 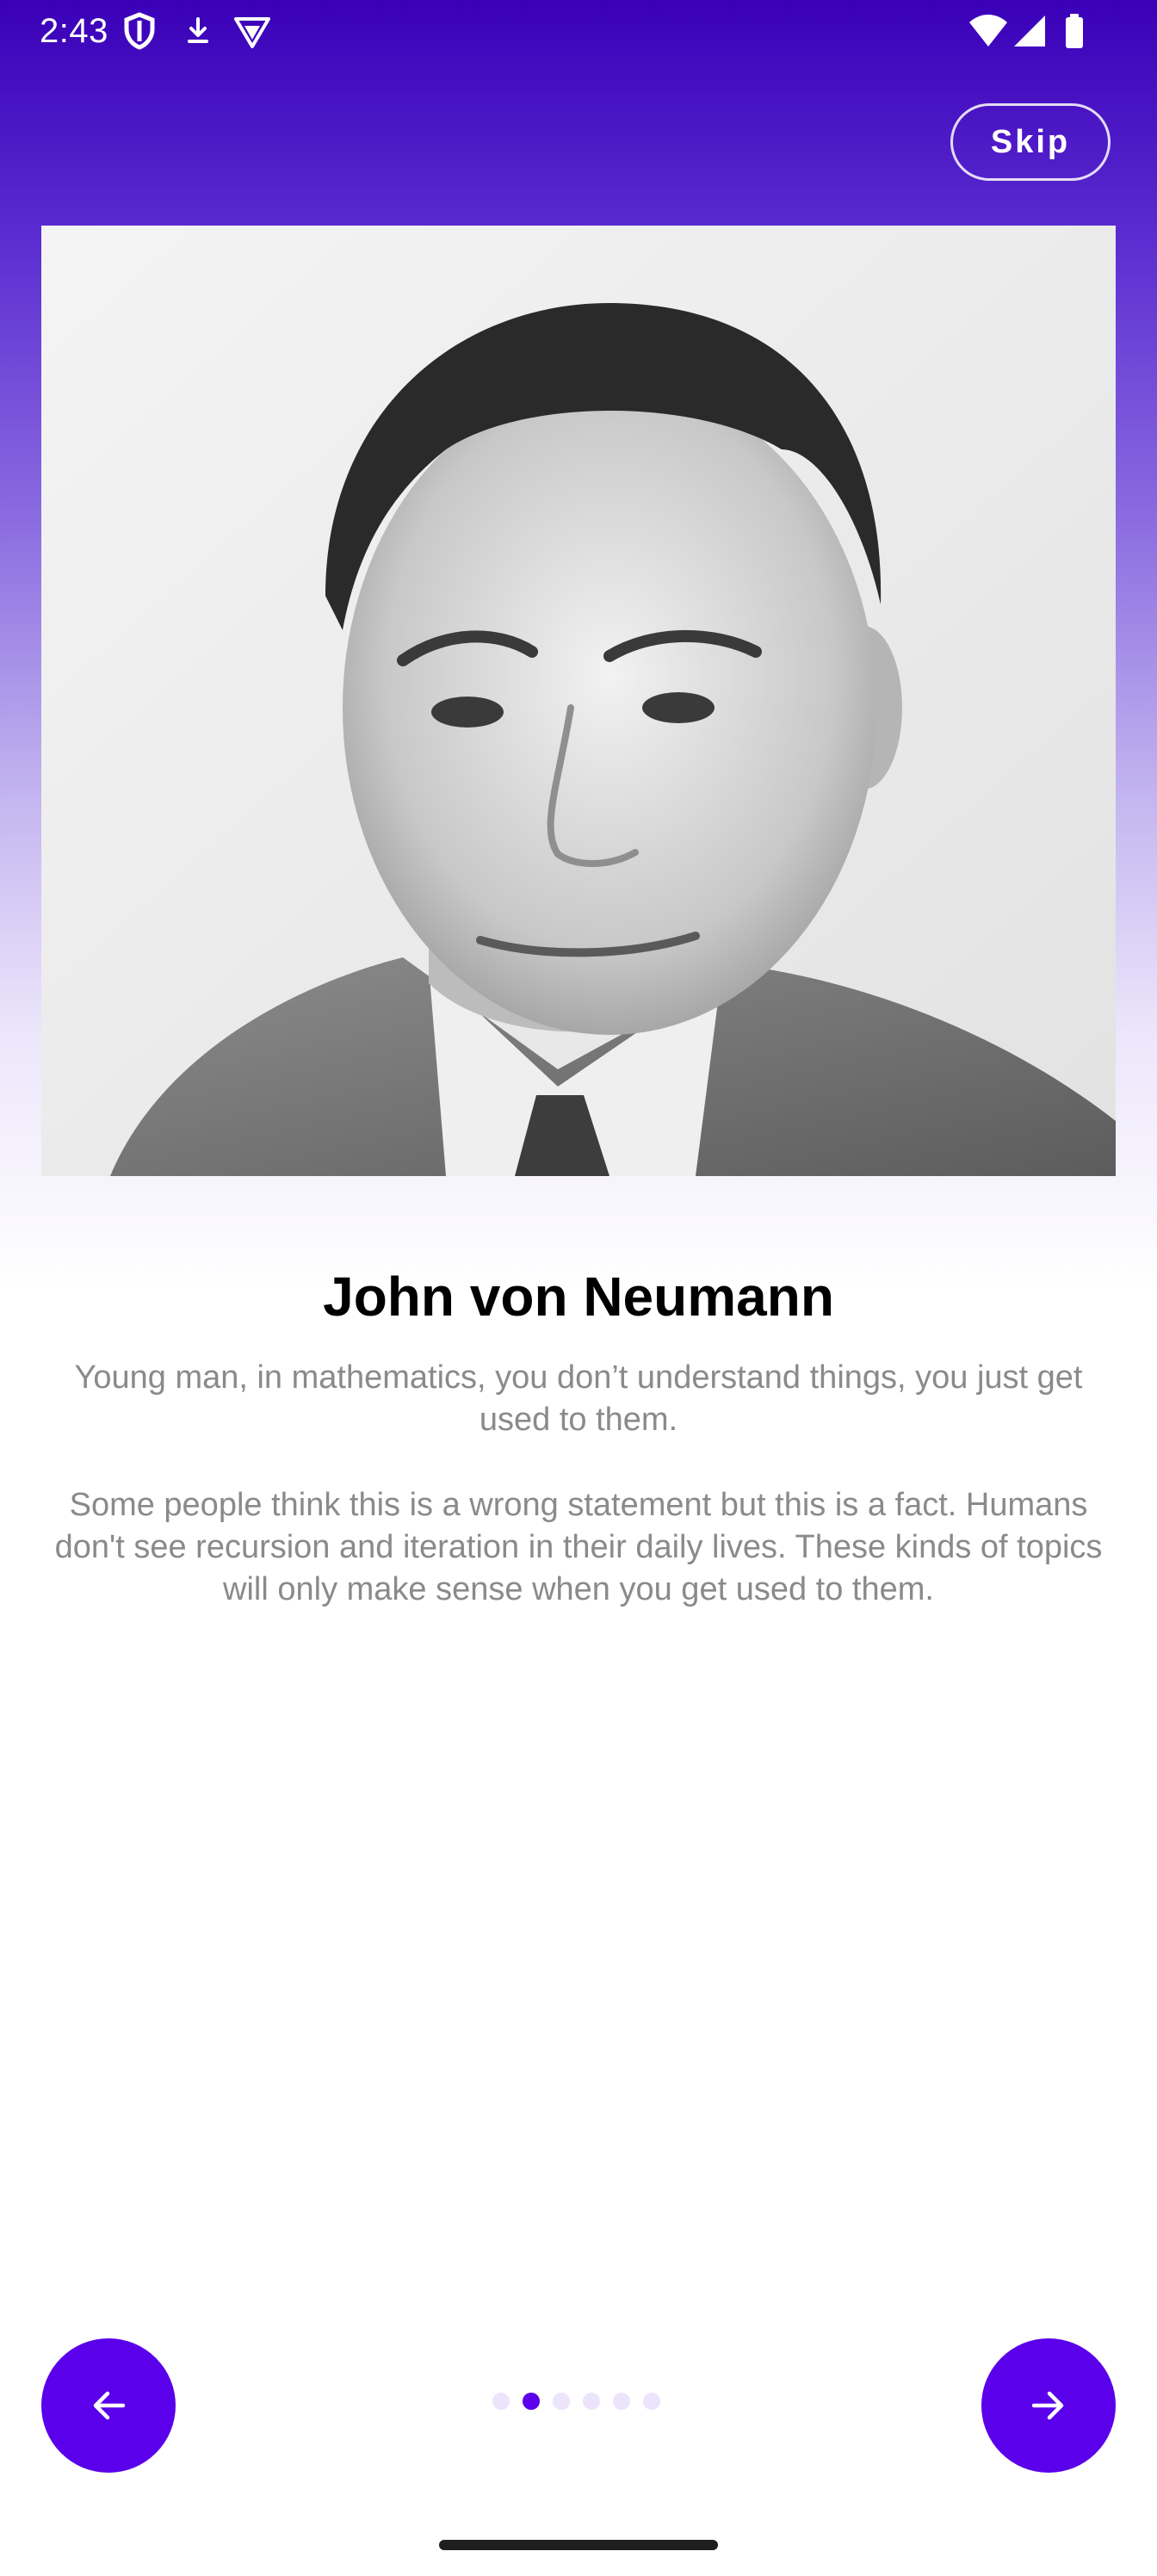 What do you see at coordinates (576, 2401) in the screenshot?
I see `page-indicator` at bounding box center [576, 2401].